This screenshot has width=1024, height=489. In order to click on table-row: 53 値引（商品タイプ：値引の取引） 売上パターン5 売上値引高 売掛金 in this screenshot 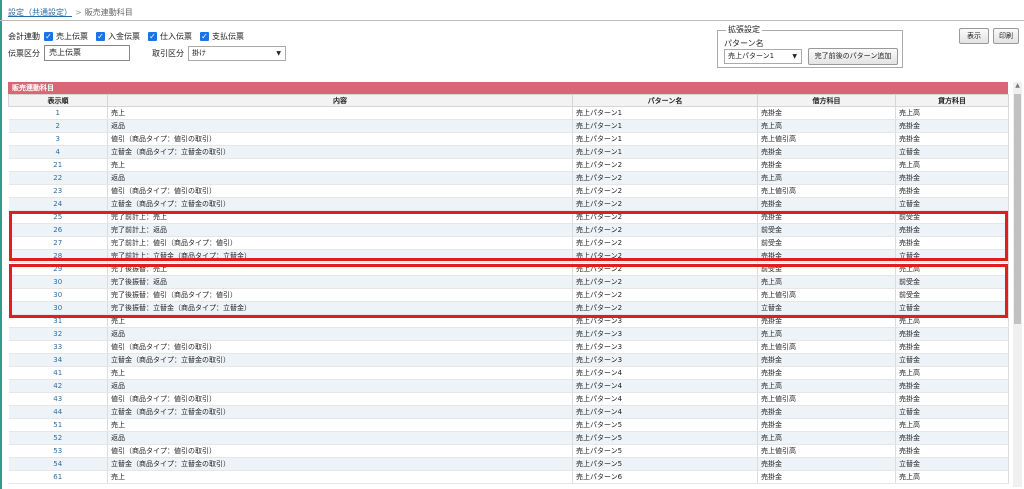, I will do `click(508, 451)`.